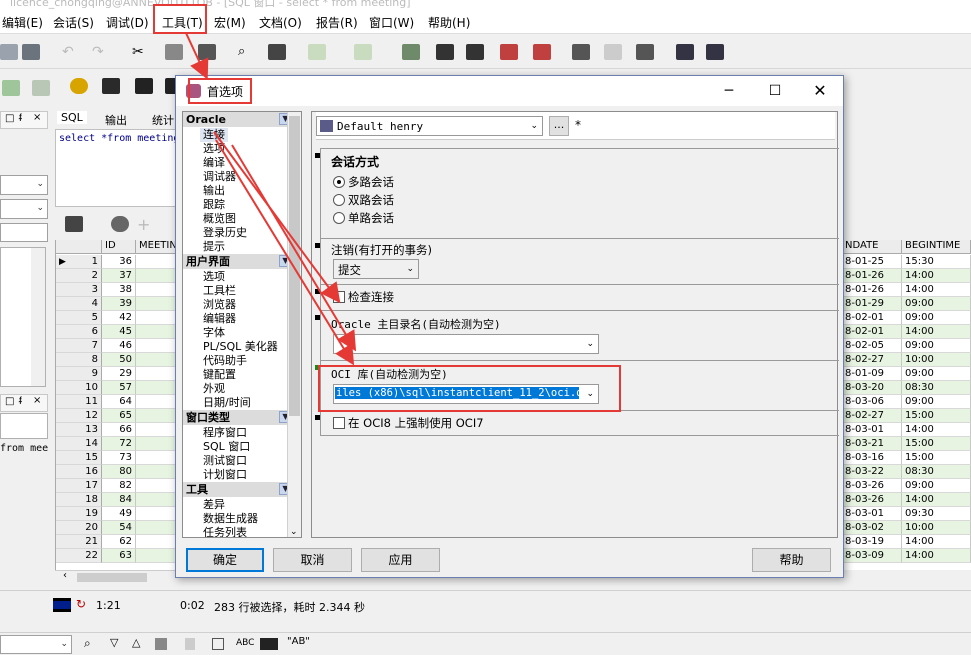  Describe the element at coordinates (906, 332) in the screenshot. I see `table-row: 8-02-01 14:00` at that location.